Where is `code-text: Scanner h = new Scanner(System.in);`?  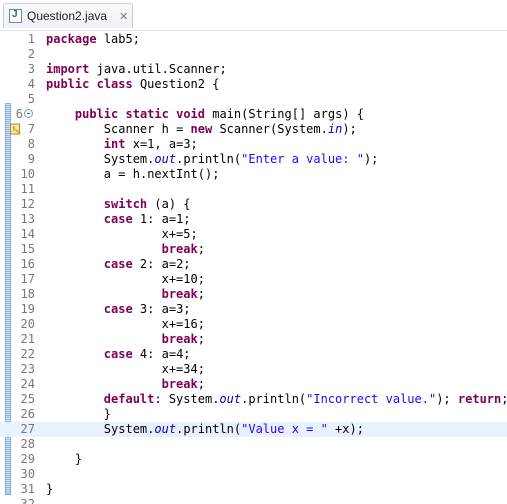 code-text: Scanner h = new Scanner(System.in); is located at coordinates (230, 129).